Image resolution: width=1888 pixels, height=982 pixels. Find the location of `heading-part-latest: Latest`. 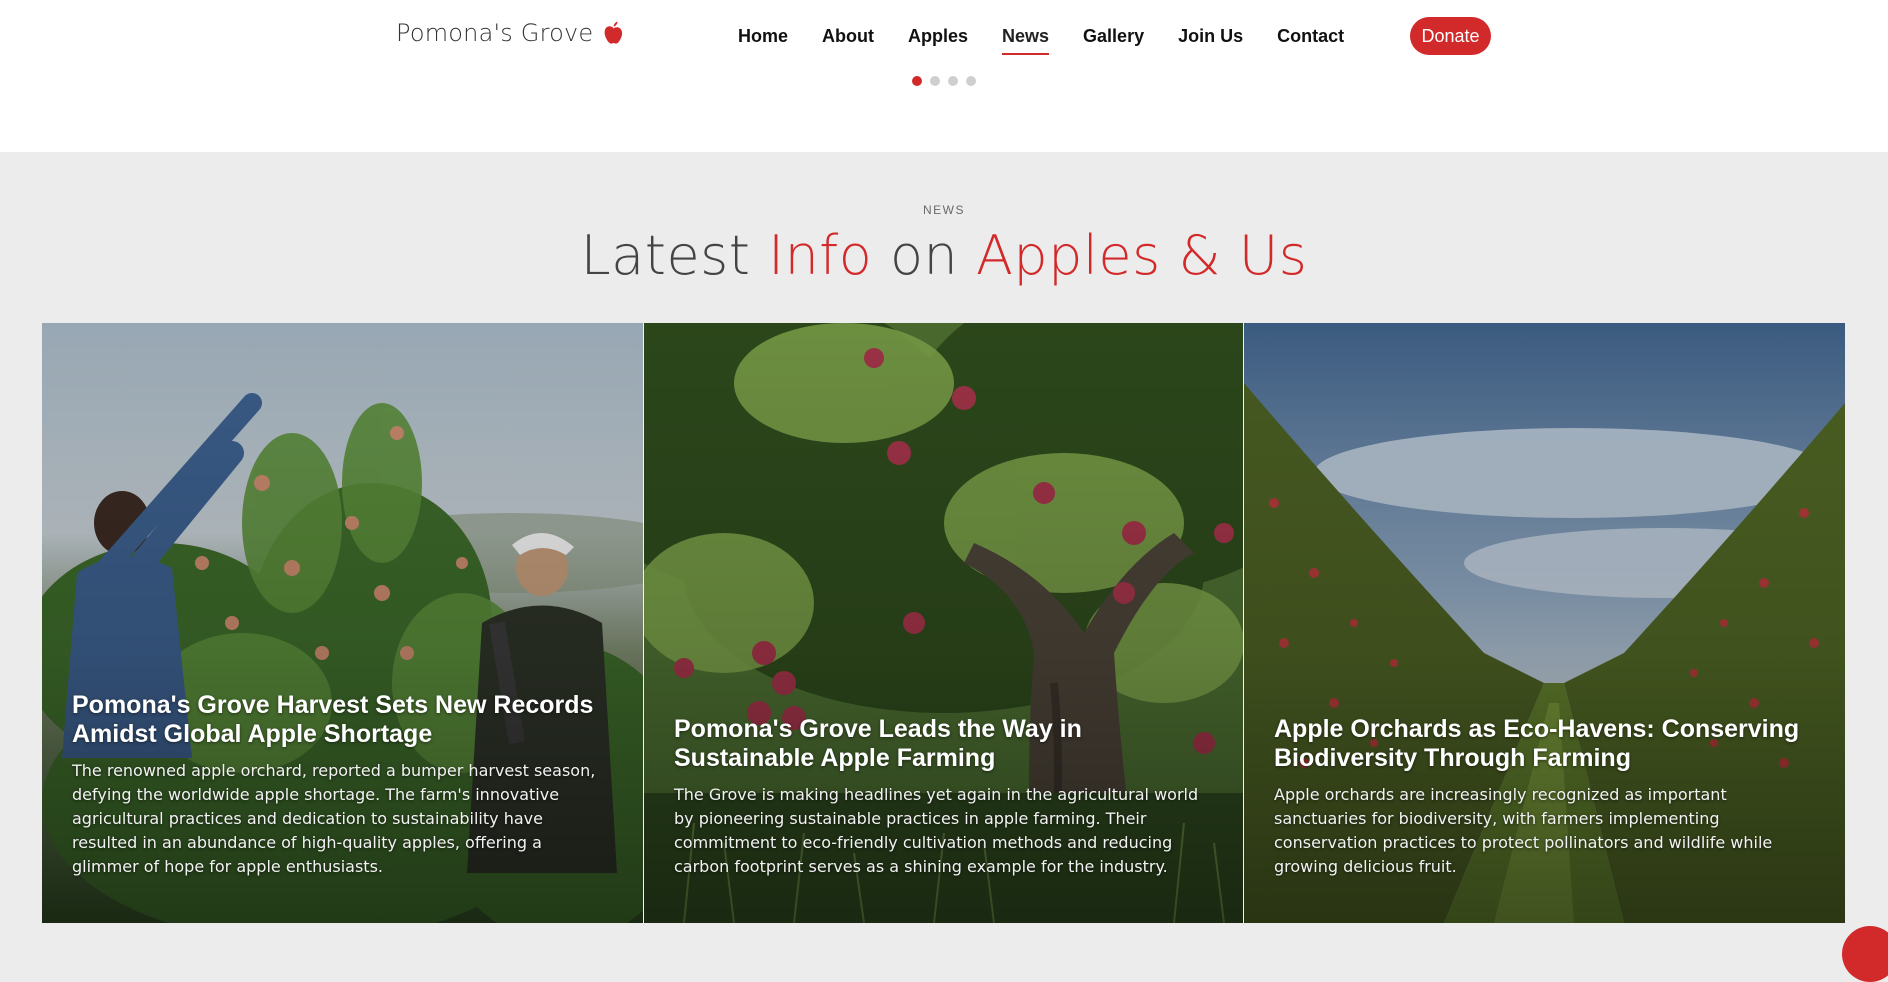

heading-part-latest: Latest is located at coordinates (674, 255).